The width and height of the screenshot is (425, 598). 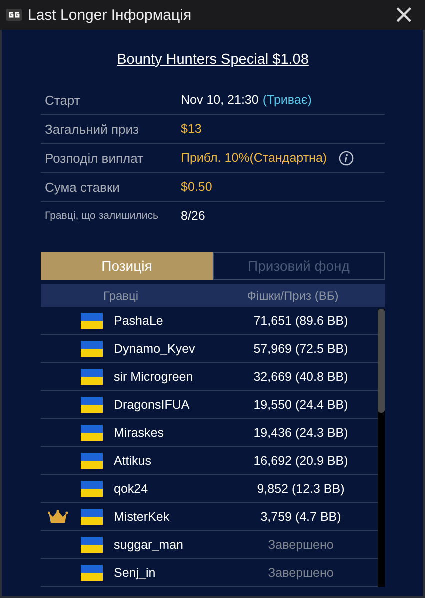 I want to click on scrollbar, so click(x=381, y=448).